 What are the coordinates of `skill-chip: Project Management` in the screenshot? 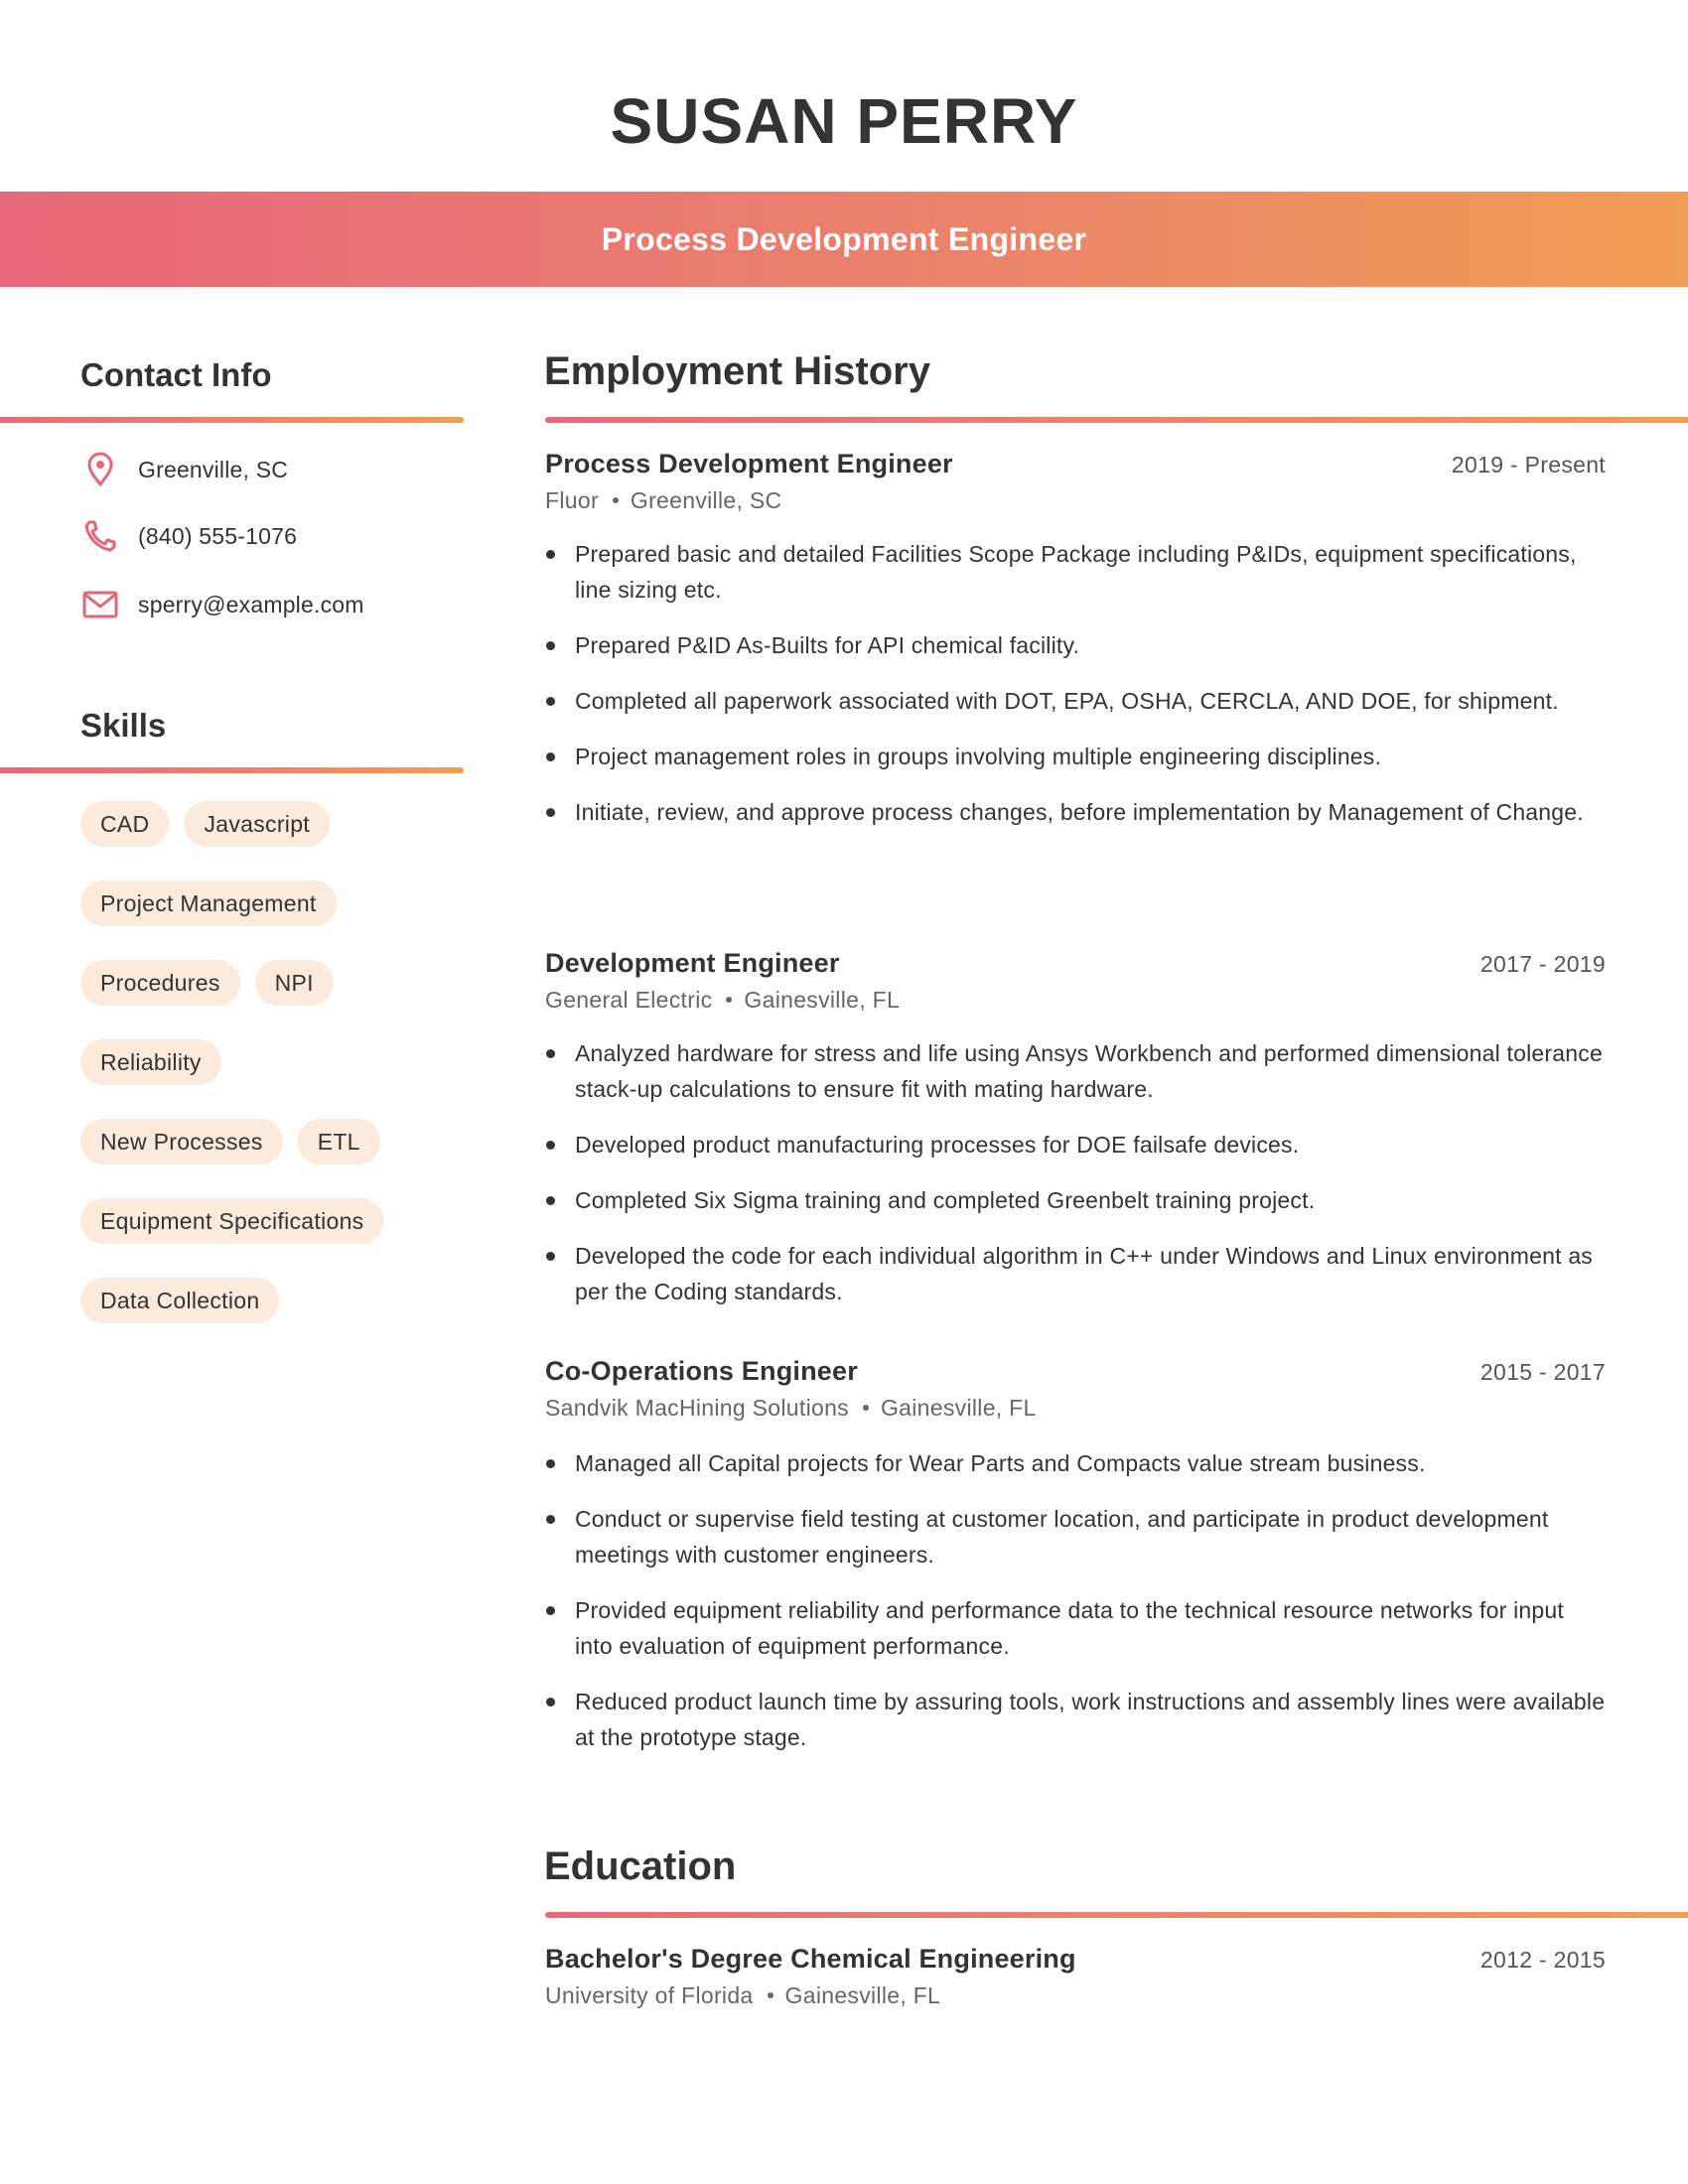 It's located at (208, 903).